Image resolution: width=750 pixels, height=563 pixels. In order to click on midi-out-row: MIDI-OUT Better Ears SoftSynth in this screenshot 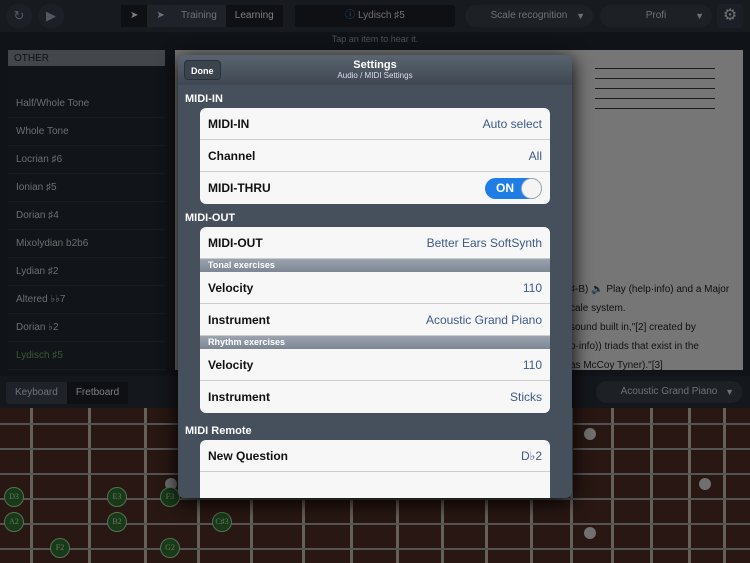, I will do `click(375, 243)`.